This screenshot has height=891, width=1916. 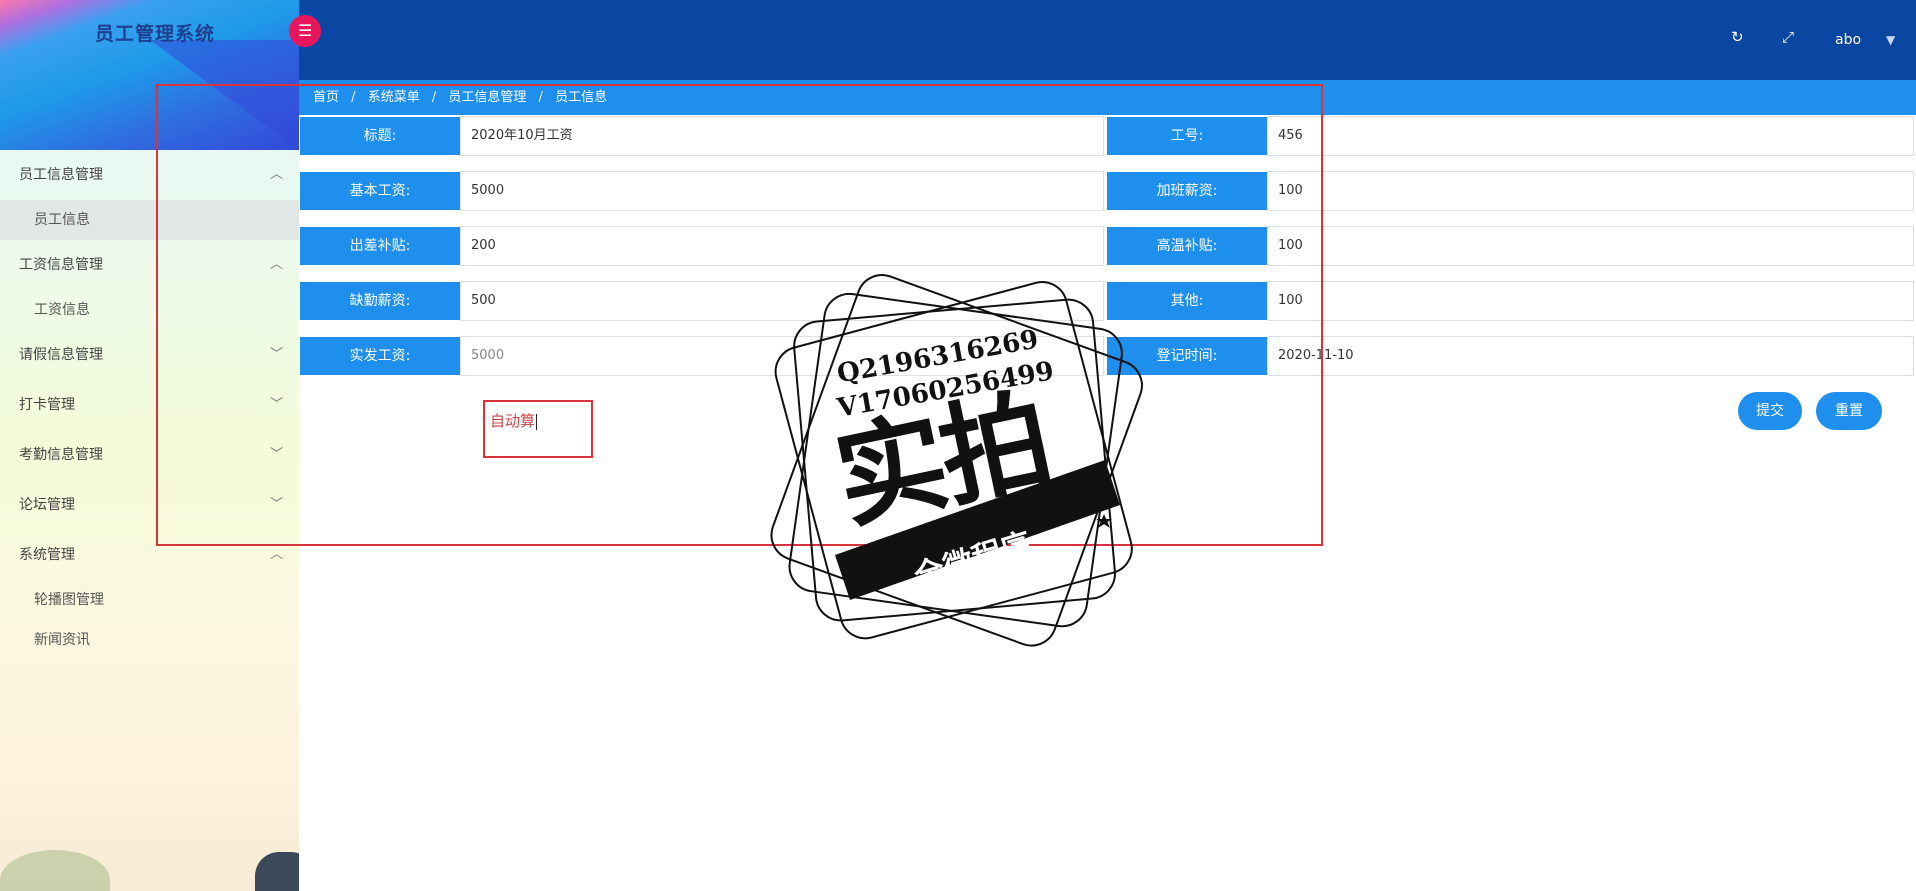 What do you see at coordinates (487, 97) in the screenshot?
I see `breadcrumb-item: 员工信息管理` at bounding box center [487, 97].